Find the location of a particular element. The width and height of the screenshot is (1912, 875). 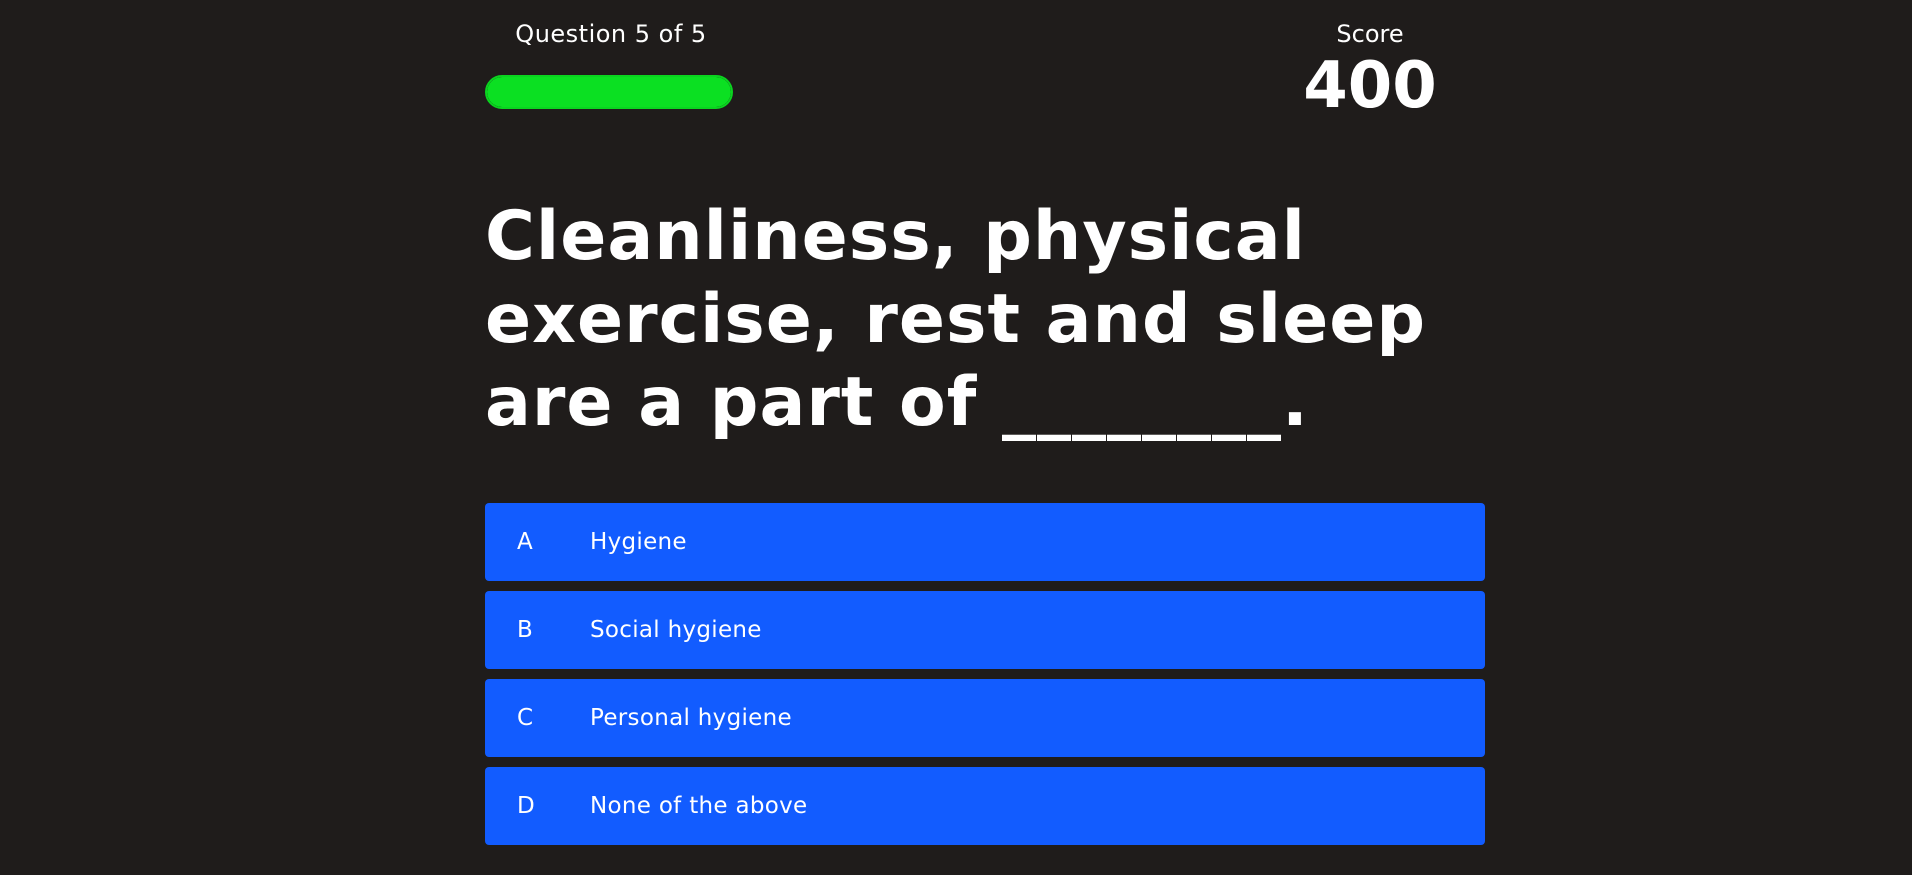

progress-bar is located at coordinates (609, 92).